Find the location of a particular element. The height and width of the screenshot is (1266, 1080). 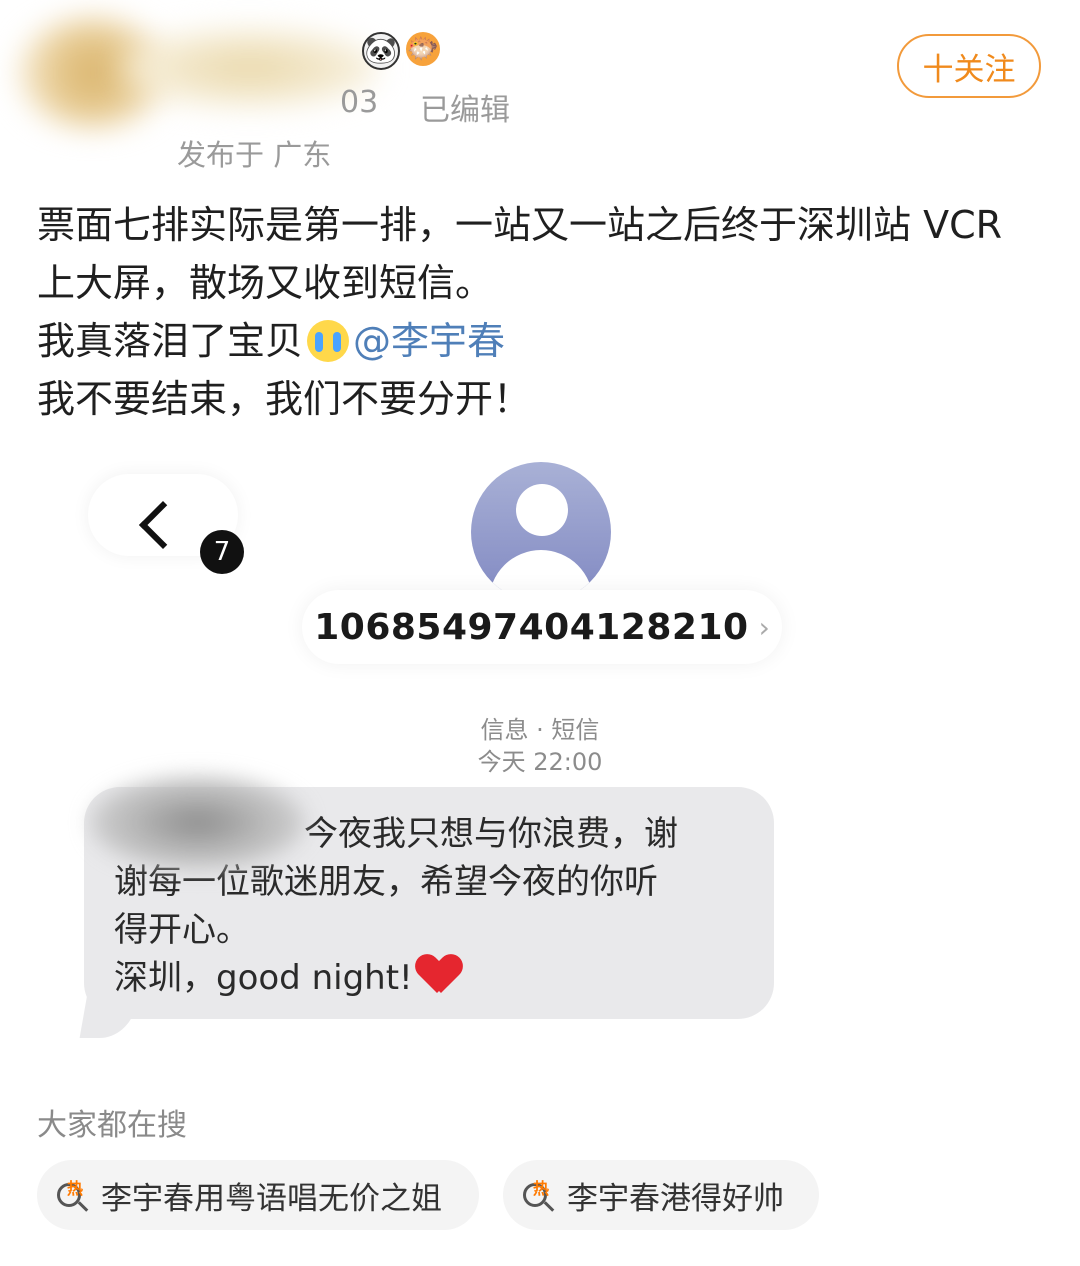

chevron-right-icon: › is located at coordinates (764, 627).